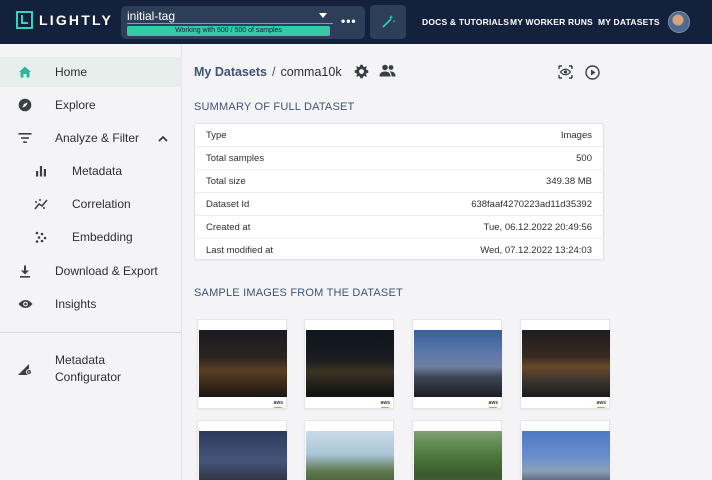  I want to click on table-row: Total samples 500, so click(399, 158).